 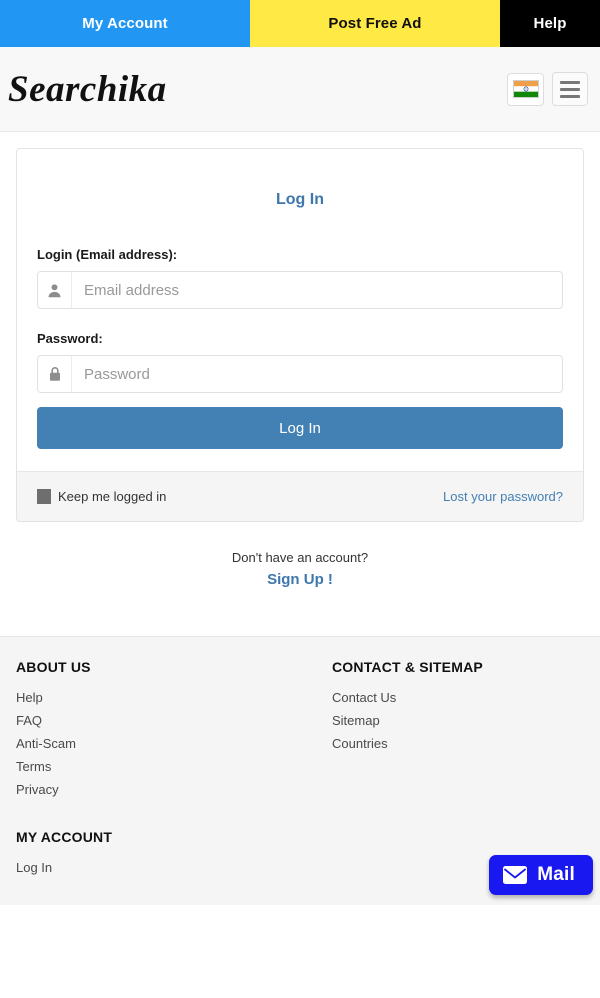 I want to click on user-icon, so click(x=55, y=290).